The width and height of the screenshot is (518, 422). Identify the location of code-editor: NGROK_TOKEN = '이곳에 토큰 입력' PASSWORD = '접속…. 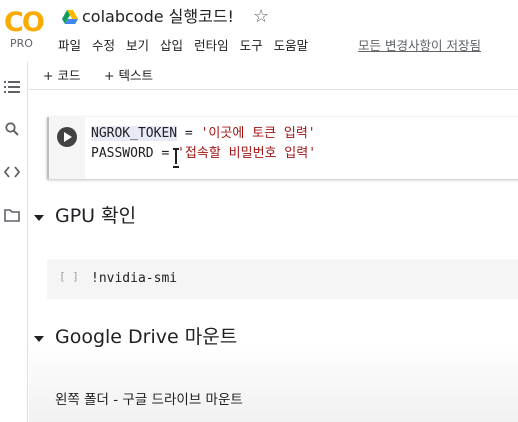
(301, 148).